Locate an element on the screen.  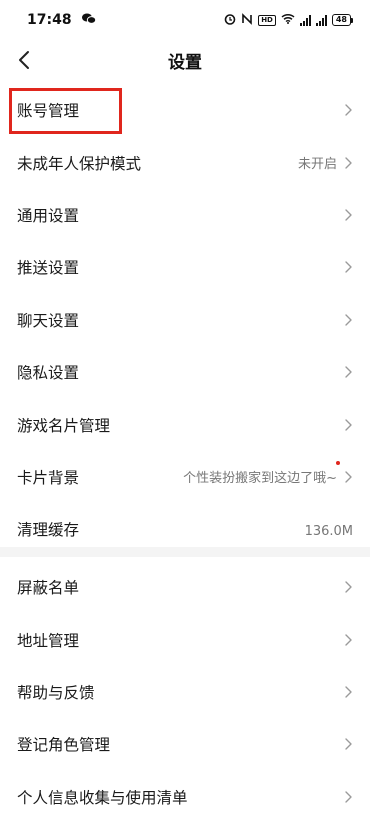
settings-row: 个人信息收集与使用清单 is located at coordinates (185, 797).